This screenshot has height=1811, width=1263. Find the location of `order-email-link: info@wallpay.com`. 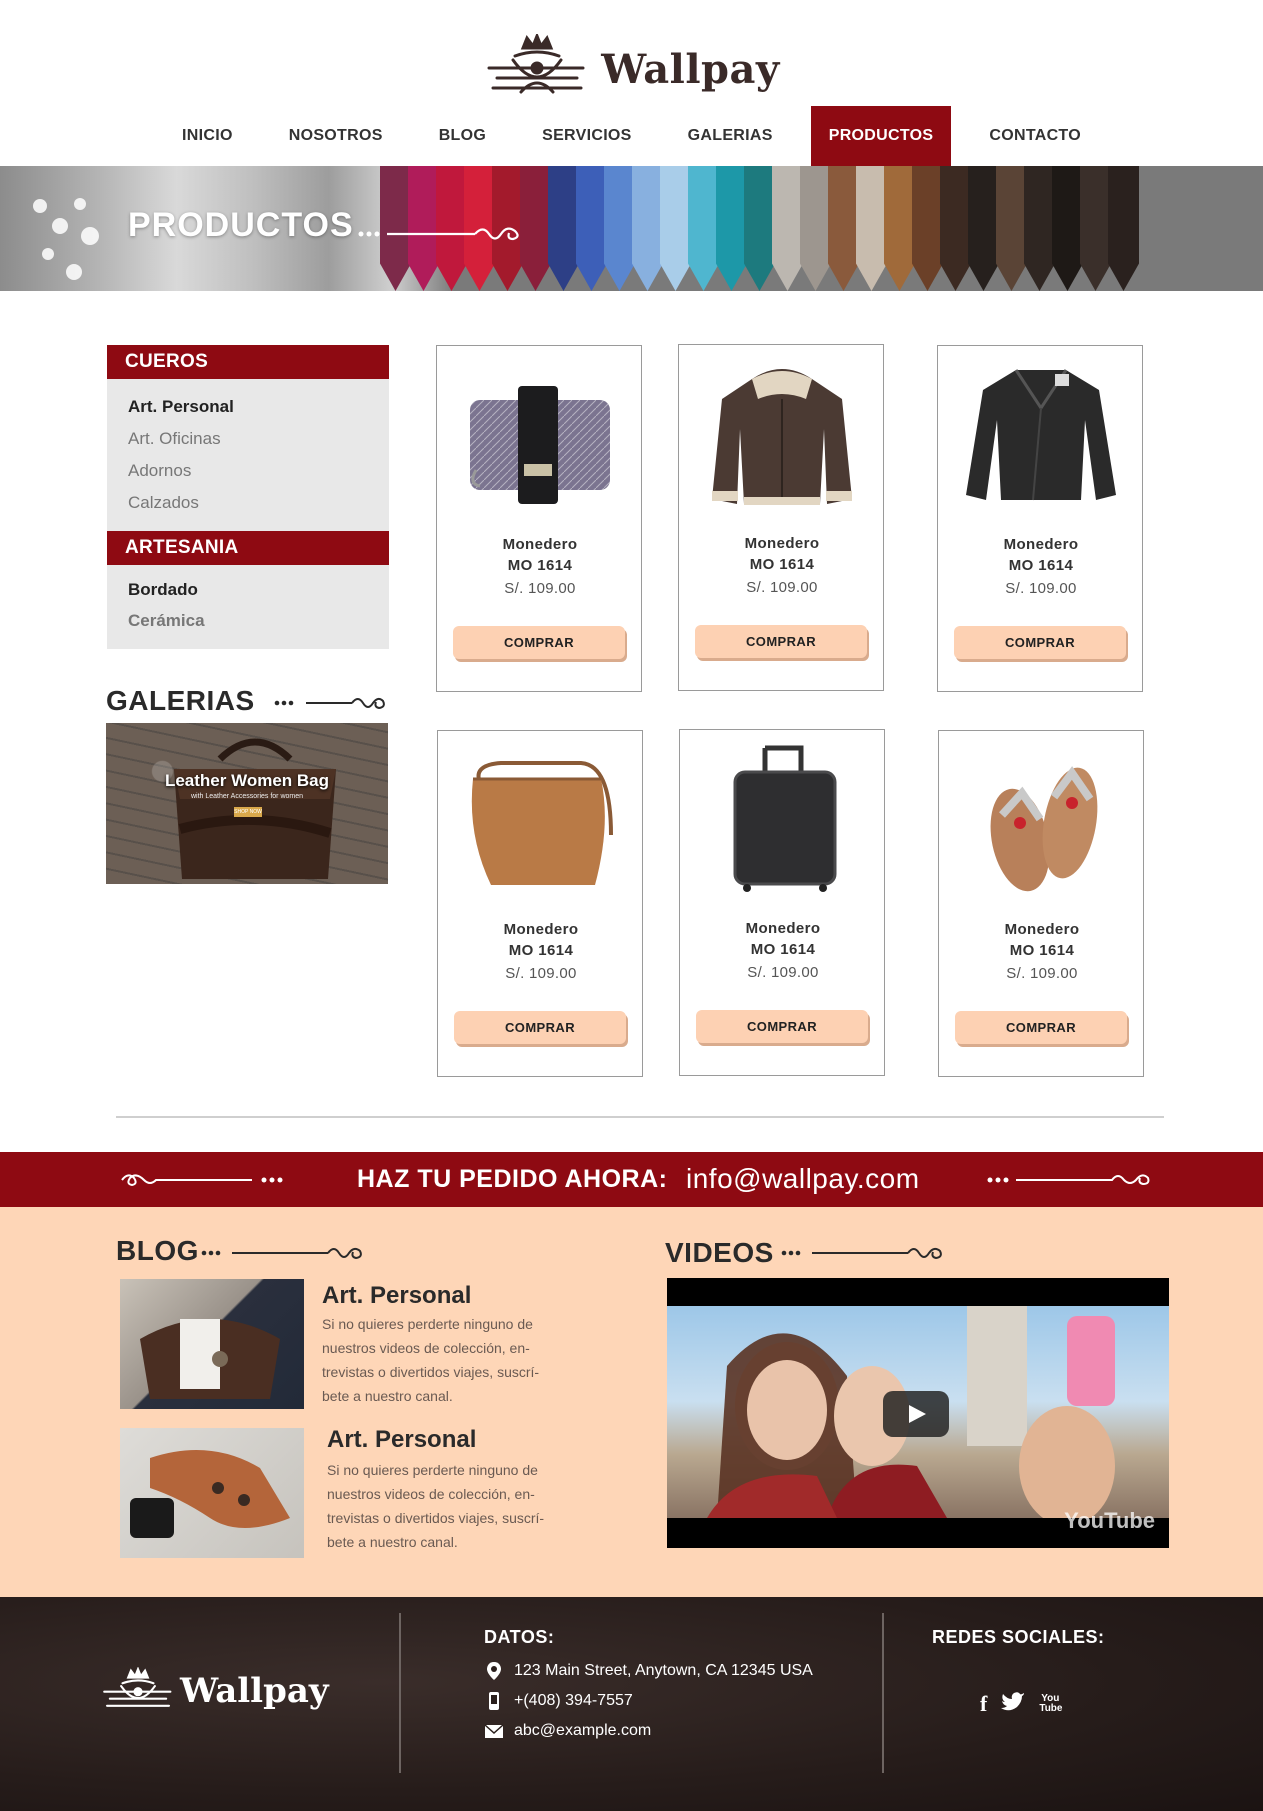

order-email-link: info@wallpay.com is located at coordinates (803, 1179).